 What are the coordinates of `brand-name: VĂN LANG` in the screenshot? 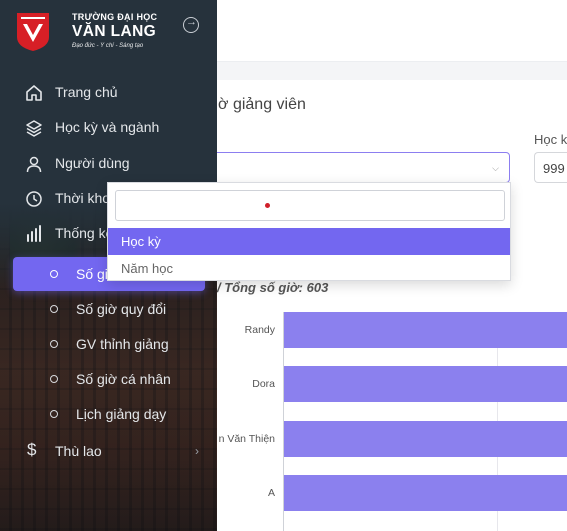 It's located at (114, 31).